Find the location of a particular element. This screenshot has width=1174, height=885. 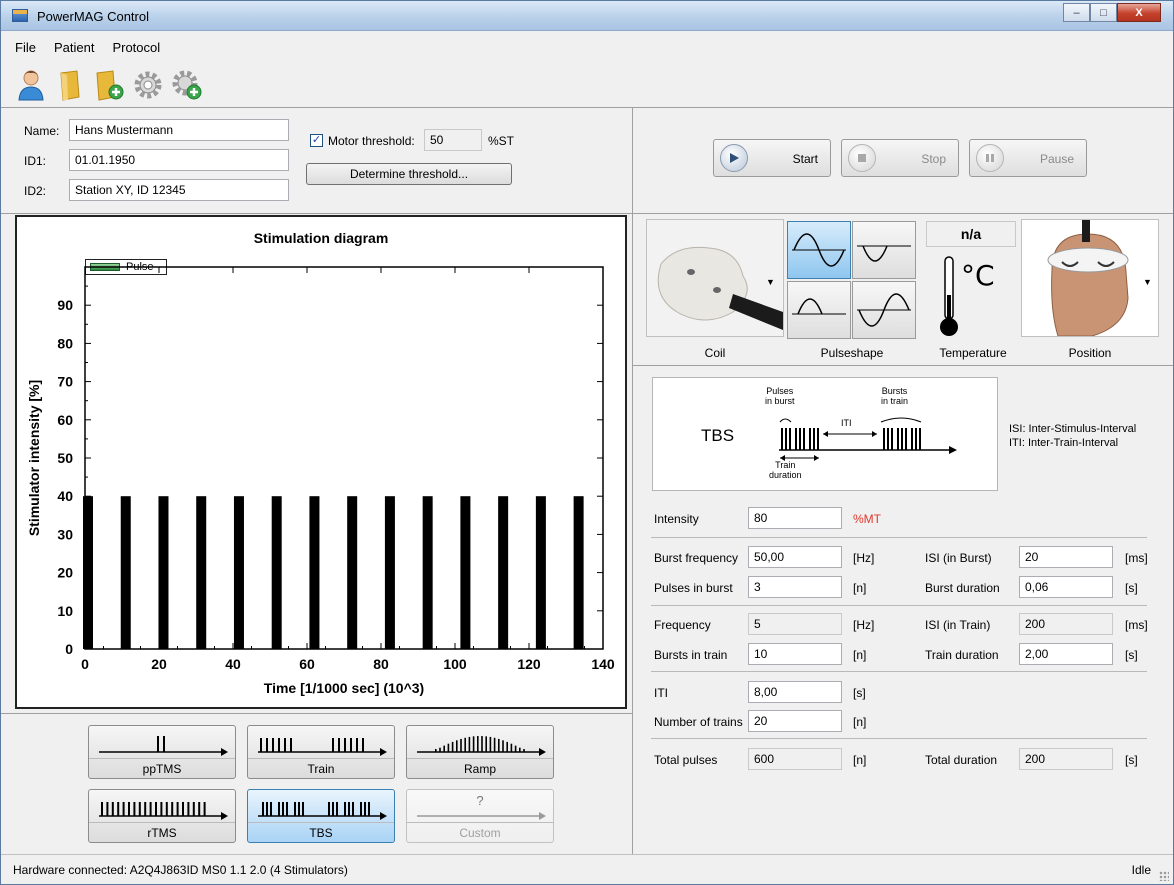

new-folder-icon is located at coordinates (109, 85).